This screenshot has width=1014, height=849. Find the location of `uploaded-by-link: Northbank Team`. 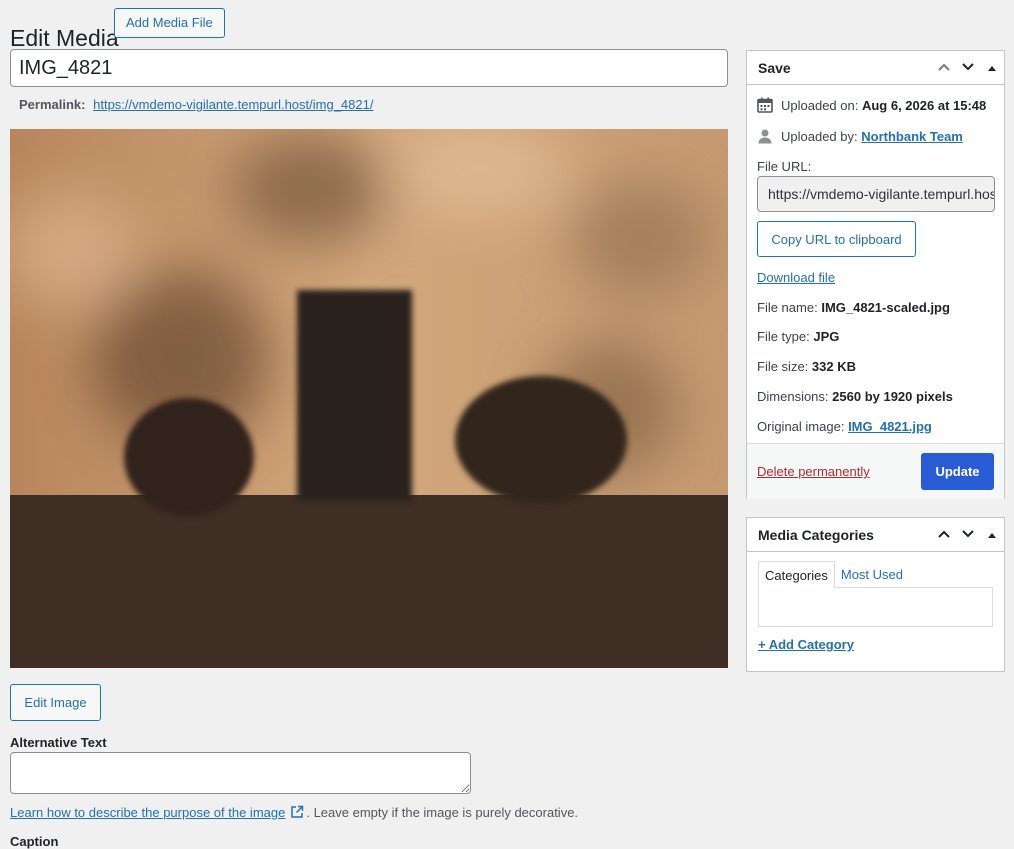

uploaded-by-link: Northbank Team is located at coordinates (912, 136).